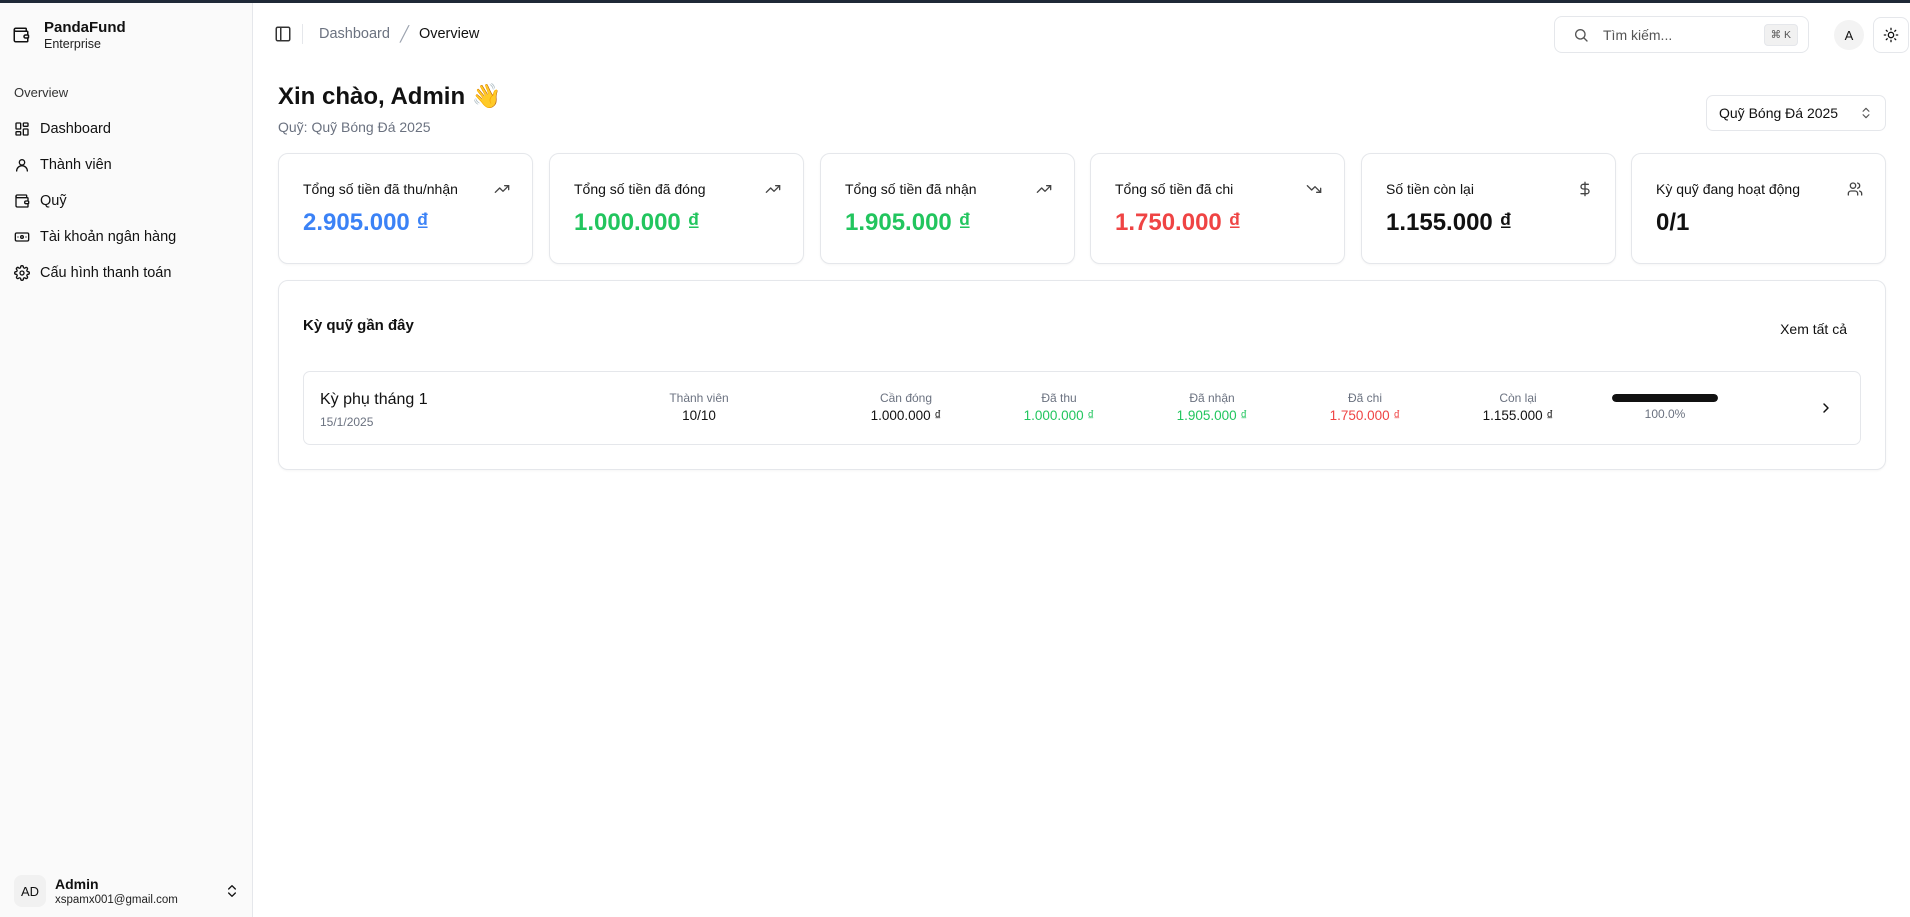 The image size is (1910, 917). I want to click on fund-subtitle: Quỹ: Quỹ Bóng Đá 2025, so click(354, 127).